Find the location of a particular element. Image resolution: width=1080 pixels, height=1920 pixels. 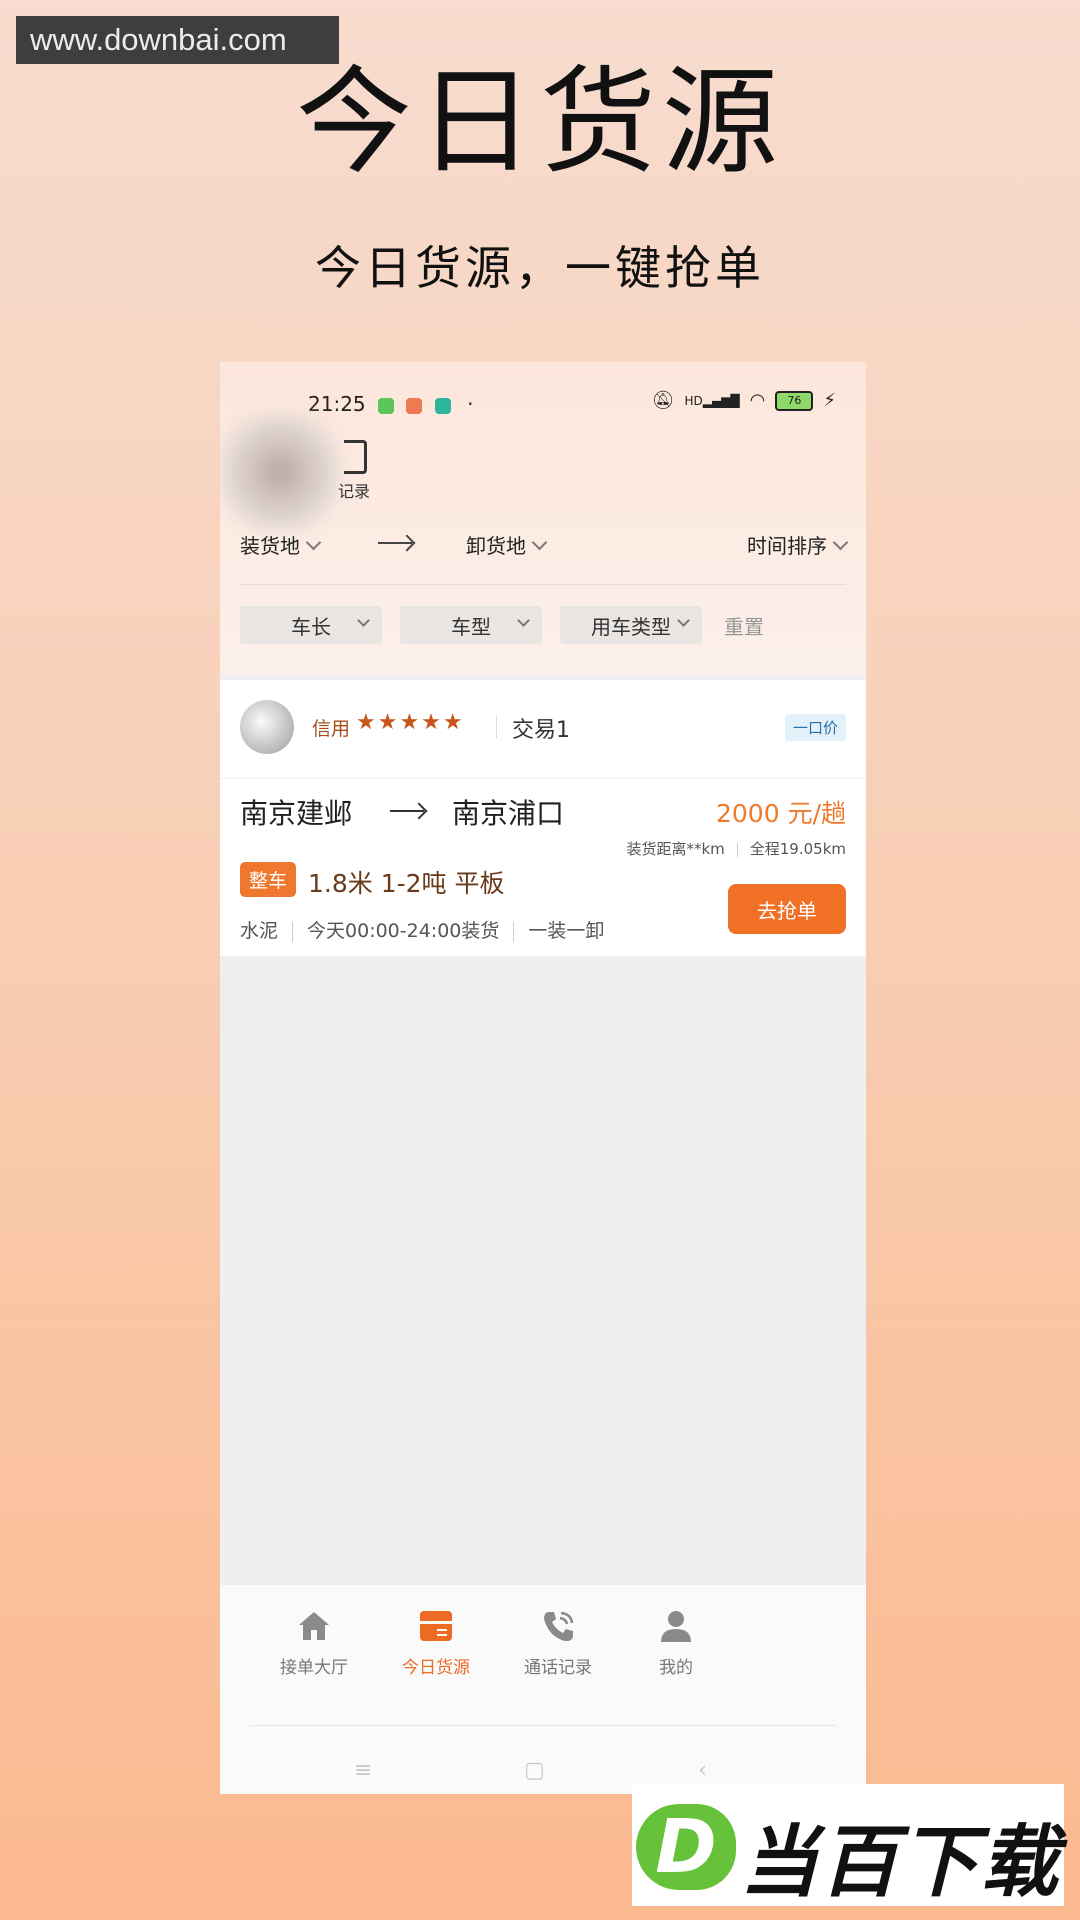

route-filter: 装货地 卸货地 时间排序 is located at coordinates (544, 552).